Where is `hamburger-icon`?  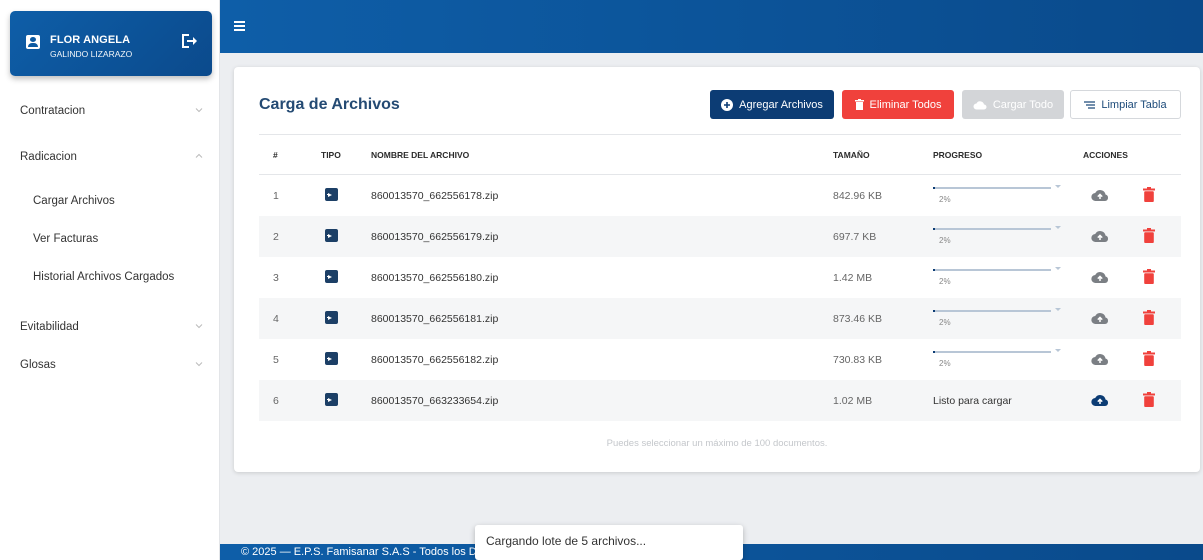
hamburger-icon is located at coordinates (239, 26).